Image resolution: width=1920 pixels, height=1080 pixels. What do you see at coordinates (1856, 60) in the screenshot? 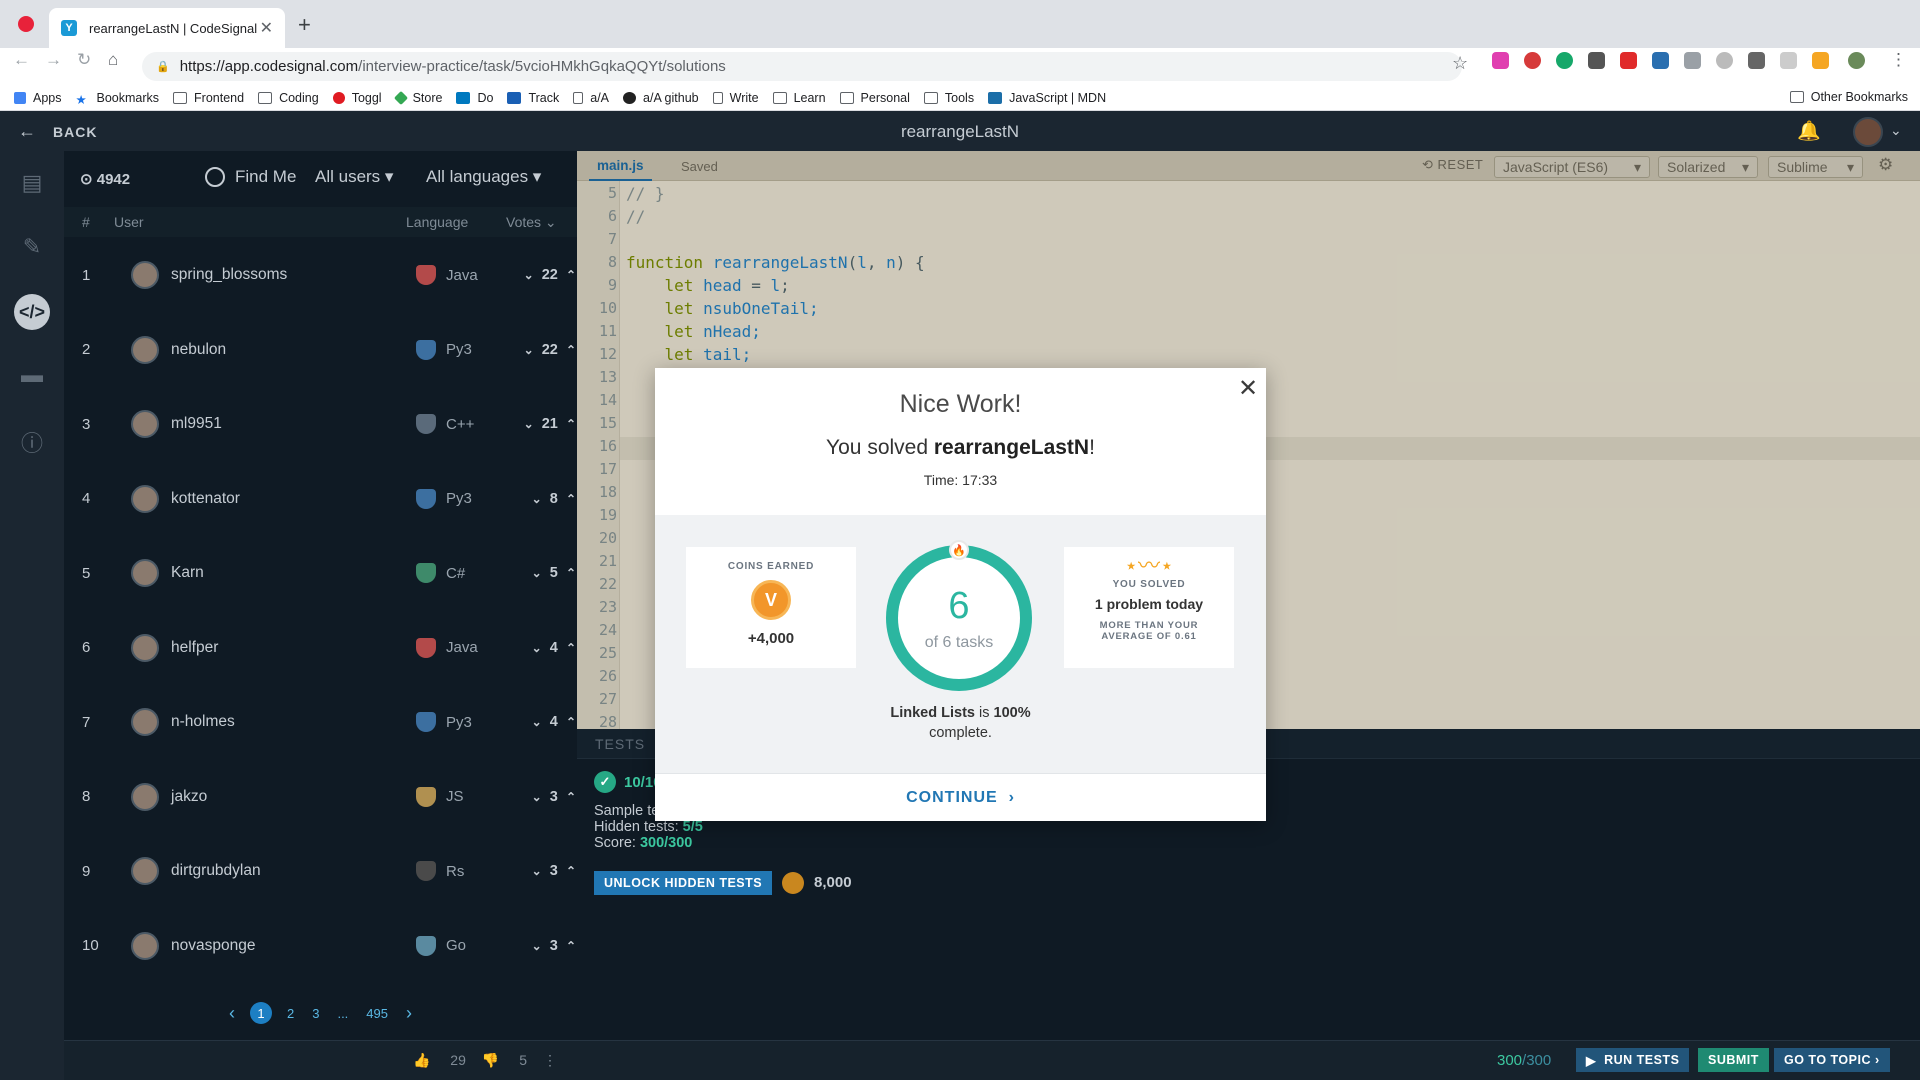
I see `profile-icon` at bounding box center [1856, 60].